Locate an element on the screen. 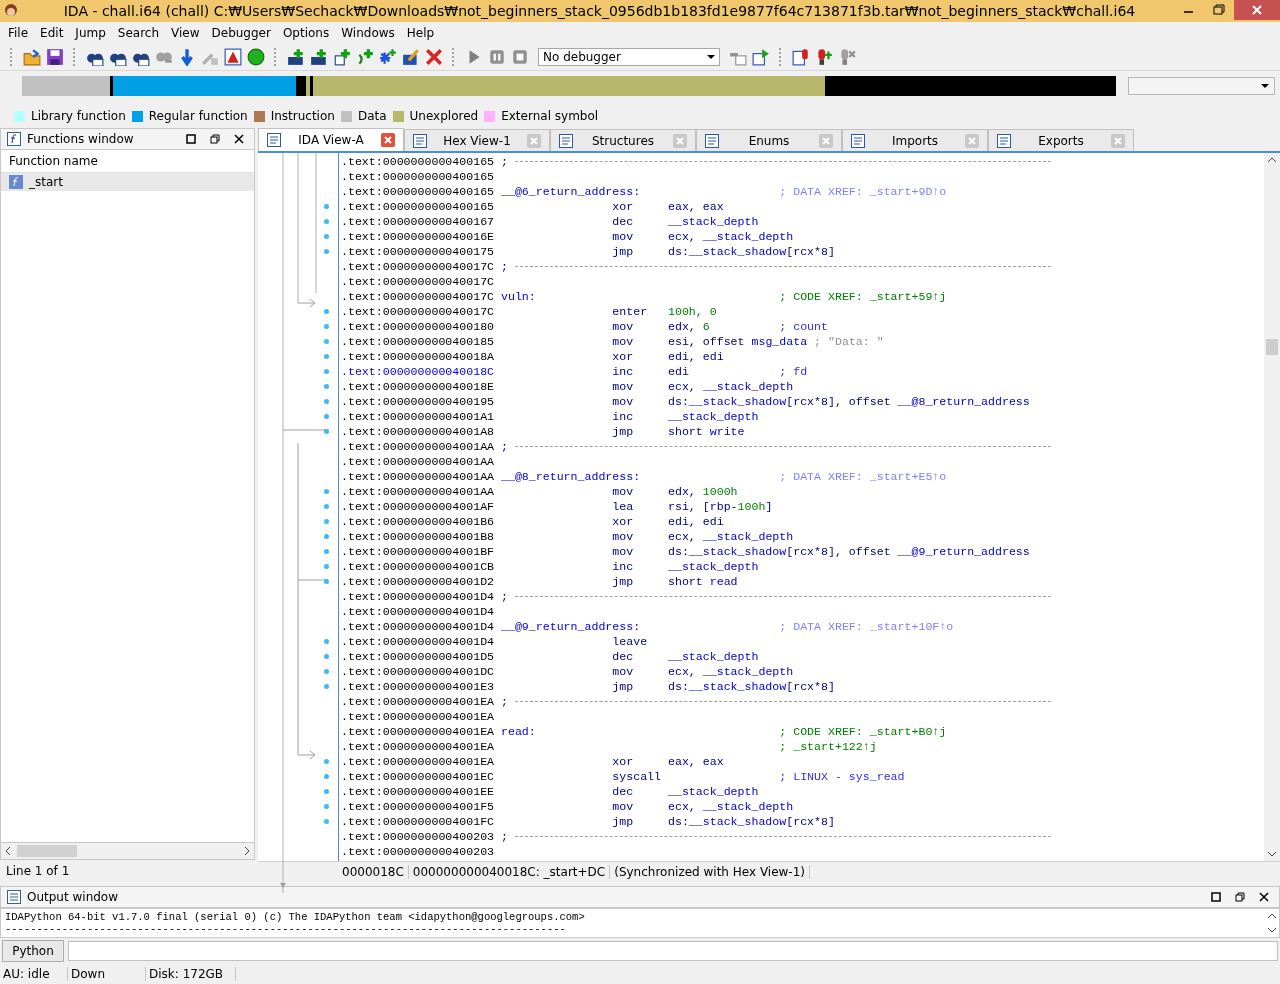 The width and height of the screenshot is (1280, 984). asterisk-add-icon is located at coordinates (388, 56).